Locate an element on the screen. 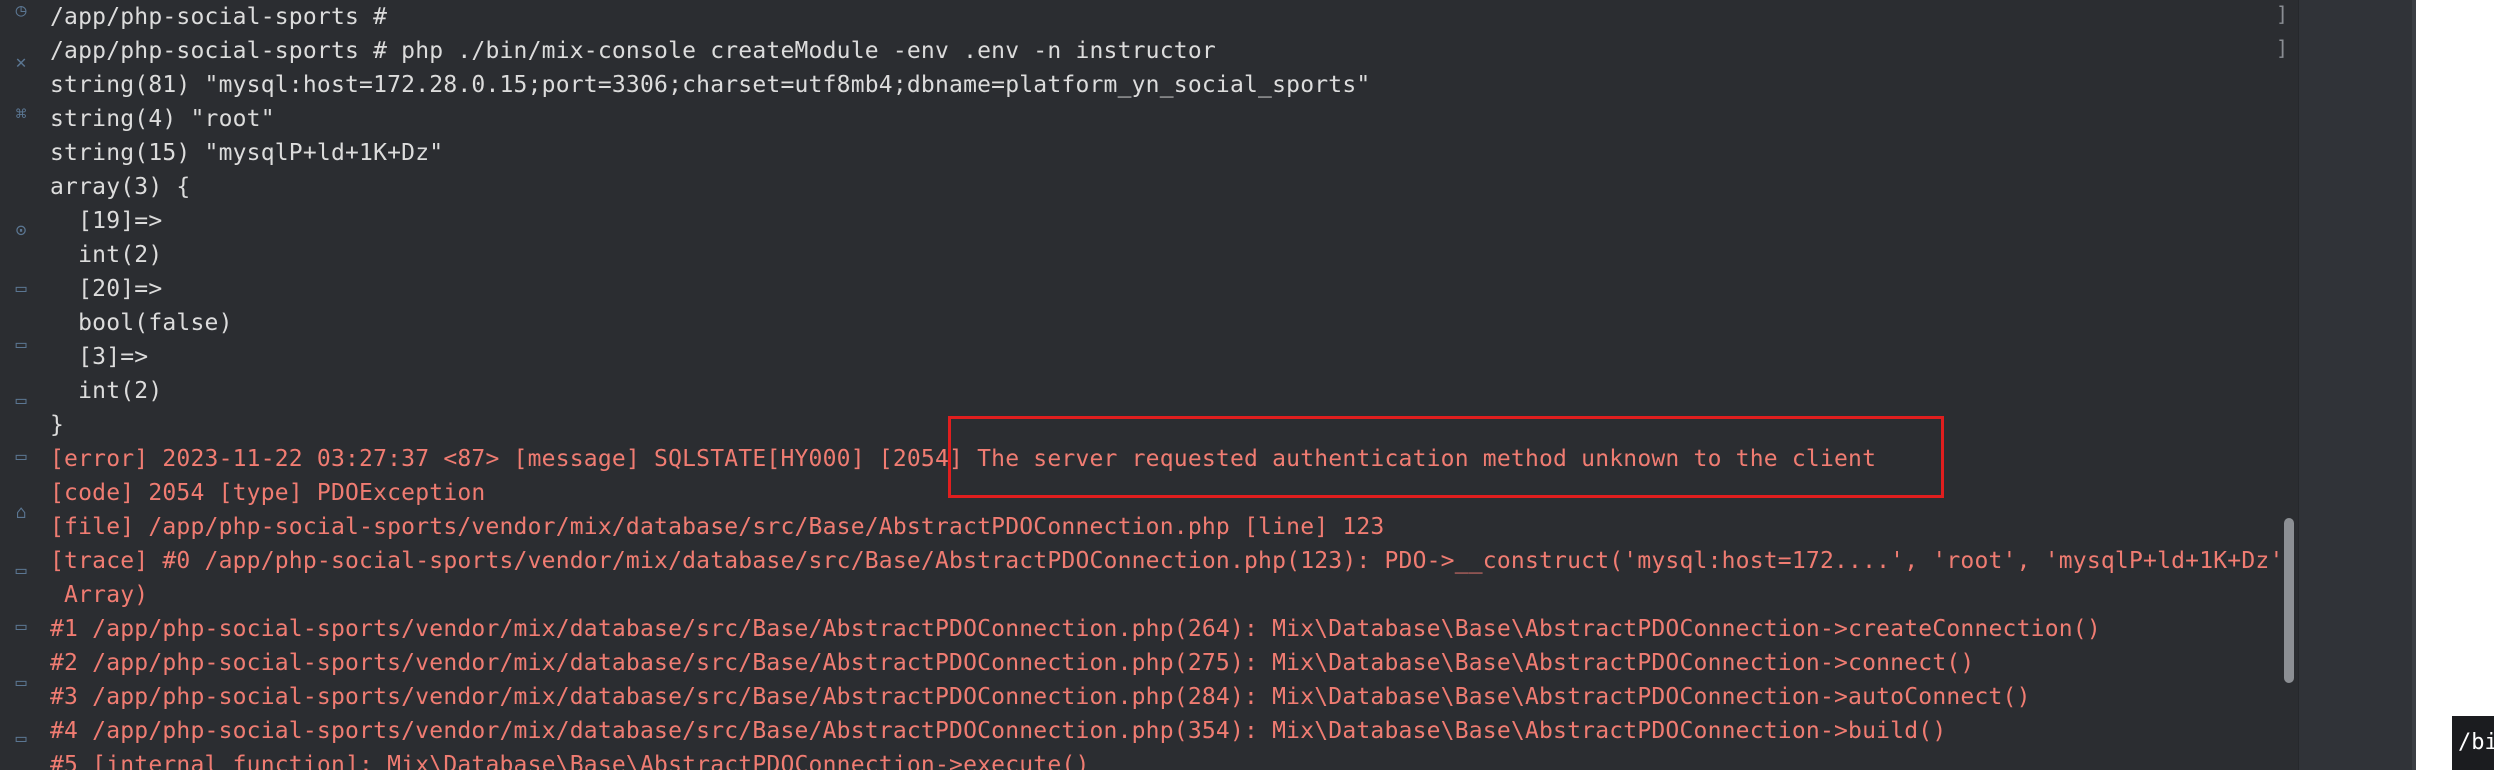  terminal-line: [19]=> is located at coordinates (106, 221).